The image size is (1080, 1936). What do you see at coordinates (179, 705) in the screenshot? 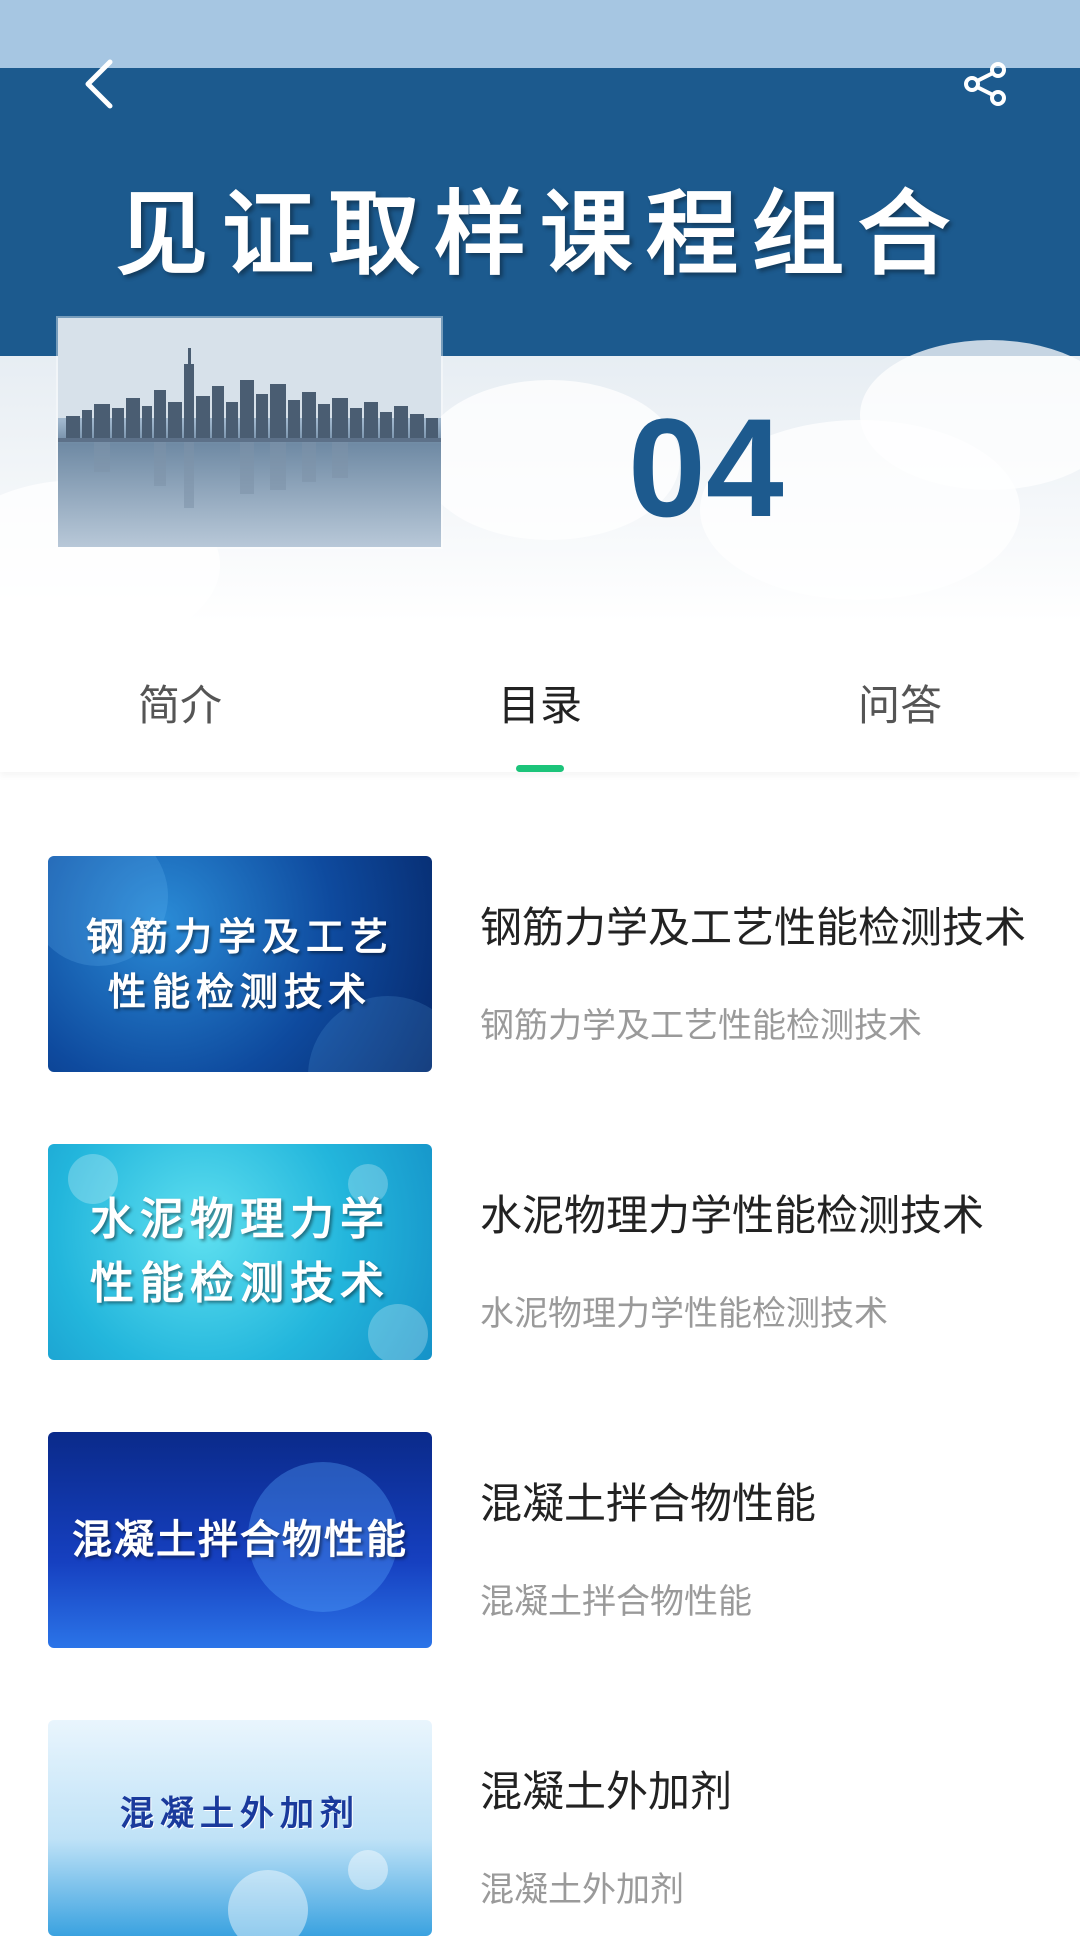
I see `tab-label: 简介` at bounding box center [179, 705].